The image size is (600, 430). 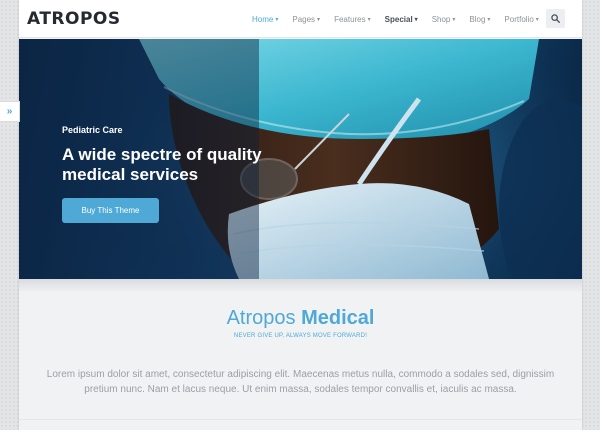 I want to click on hero-shadow, so click(x=300, y=286).